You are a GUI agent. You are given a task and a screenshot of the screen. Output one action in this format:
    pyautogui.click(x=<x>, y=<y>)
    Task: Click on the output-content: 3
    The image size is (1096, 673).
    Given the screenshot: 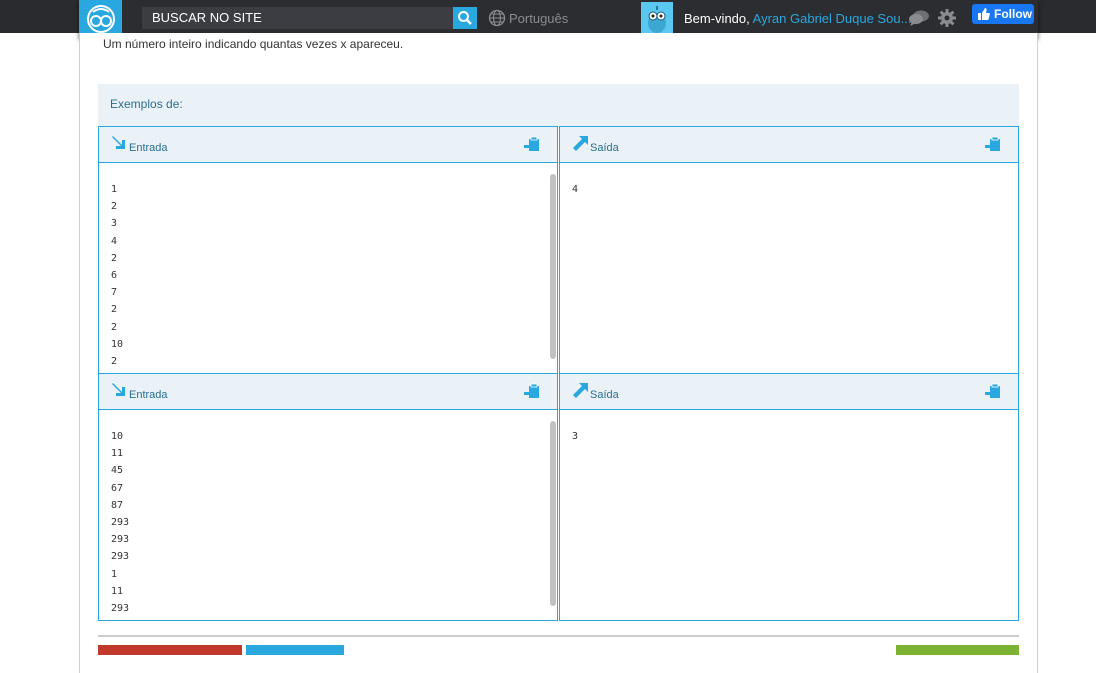 What is the action you would take?
    pyautogui.click(x=789, y=524)
    